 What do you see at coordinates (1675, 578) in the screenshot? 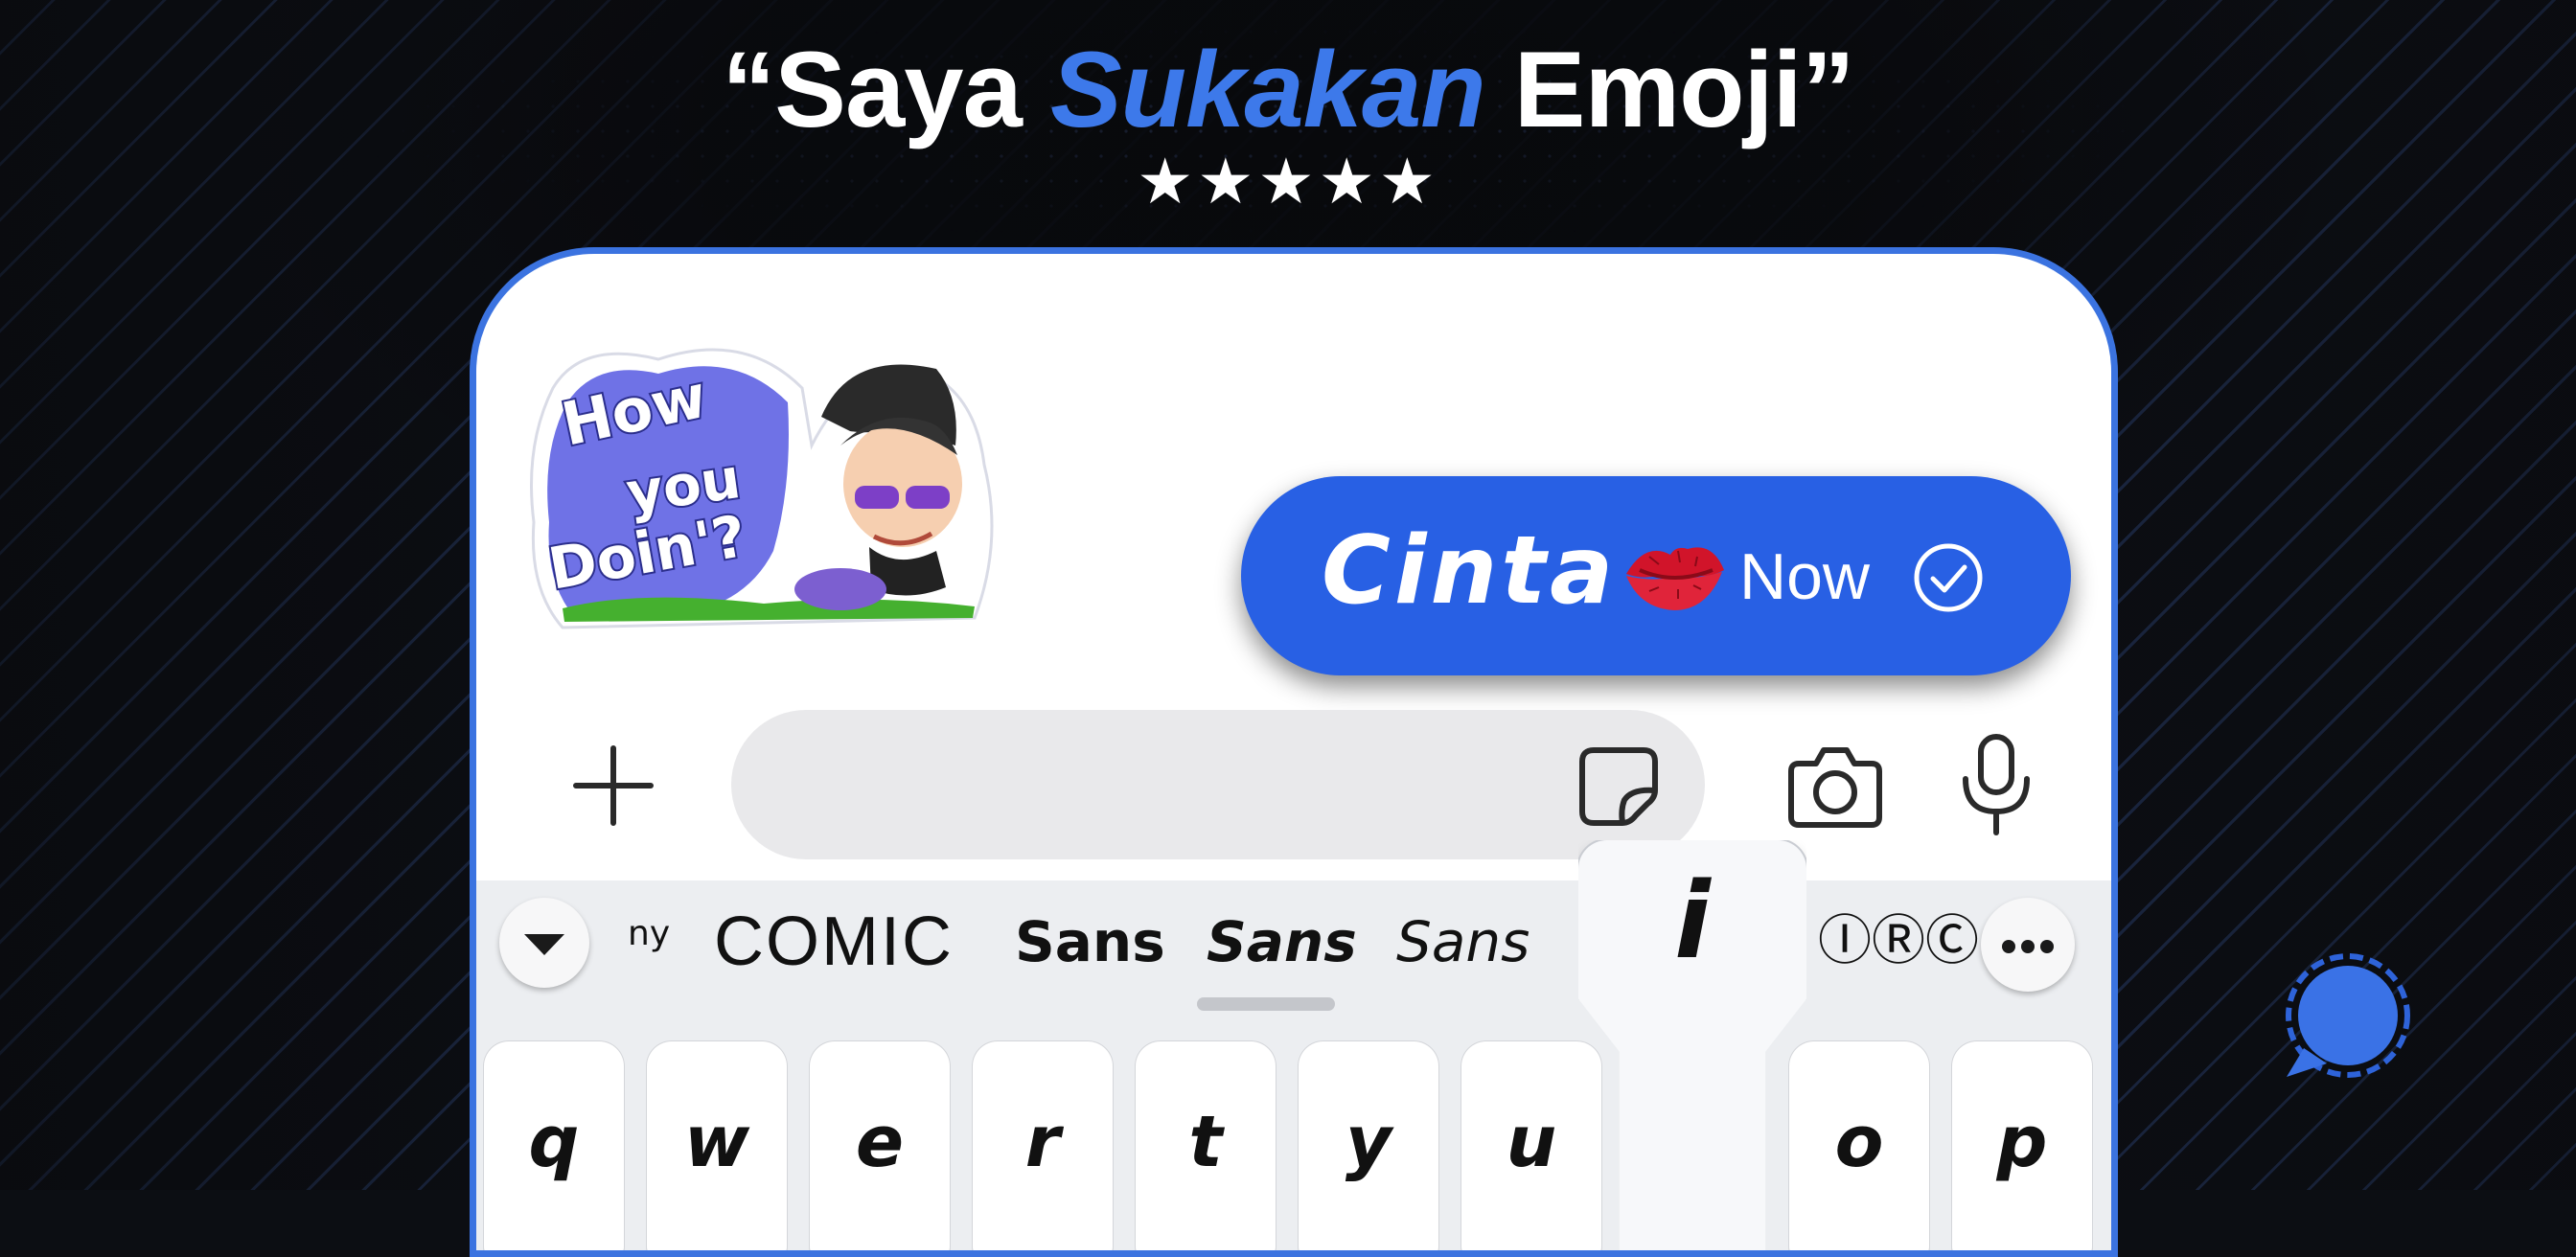
I see `kiss-lips-emoji` at bounding box center [1675, 578].